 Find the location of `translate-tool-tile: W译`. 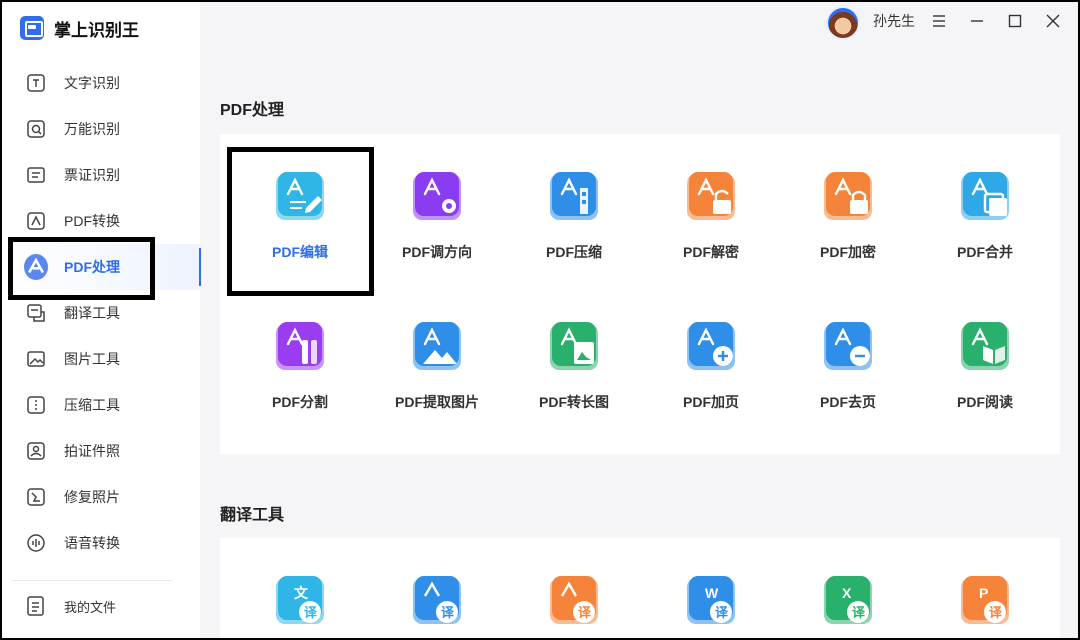

translate-tool-tile: W译 is located at coordinates (711, 593).